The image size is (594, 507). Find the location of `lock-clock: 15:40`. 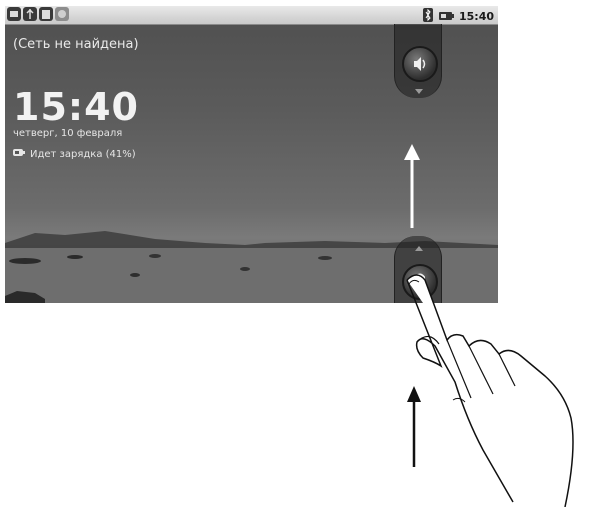

lock-clock: 15:40 is located at coordinates (76, 107).